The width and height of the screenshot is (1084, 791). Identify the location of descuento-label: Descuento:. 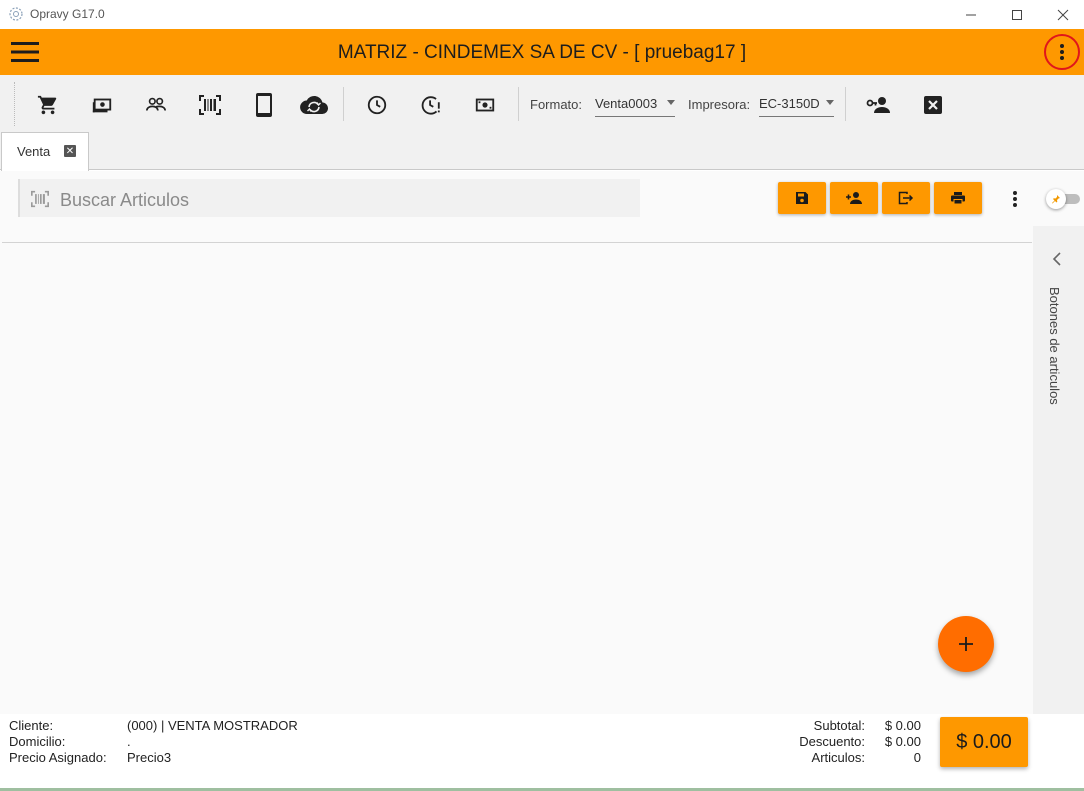
(832, 741).